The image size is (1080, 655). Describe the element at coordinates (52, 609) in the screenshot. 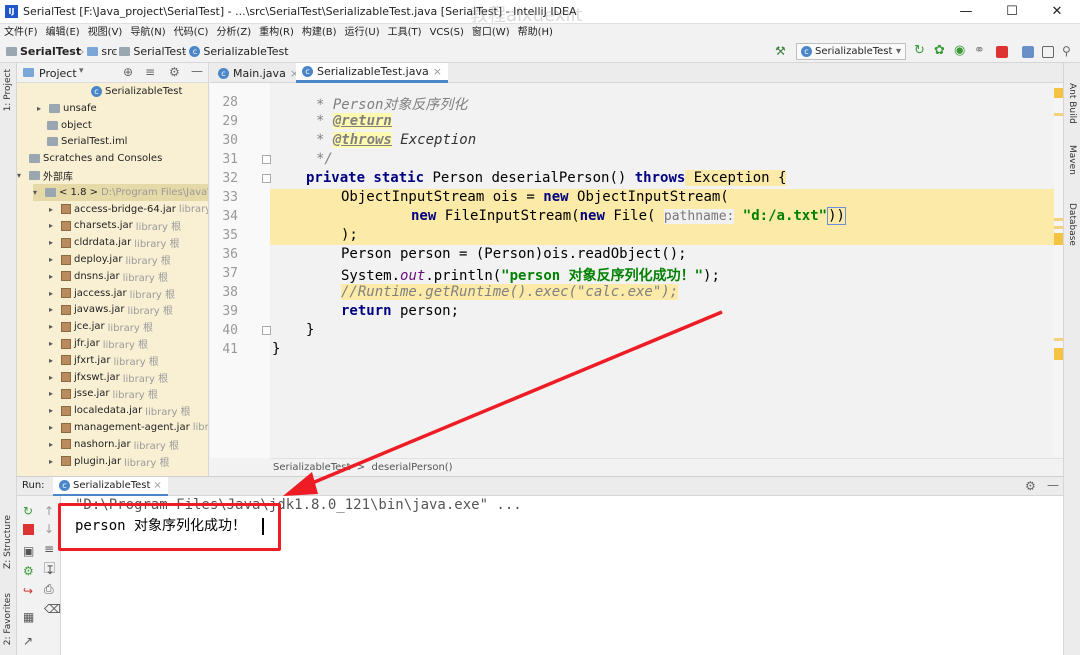

I see `trash-icon: ⌫` at that location.